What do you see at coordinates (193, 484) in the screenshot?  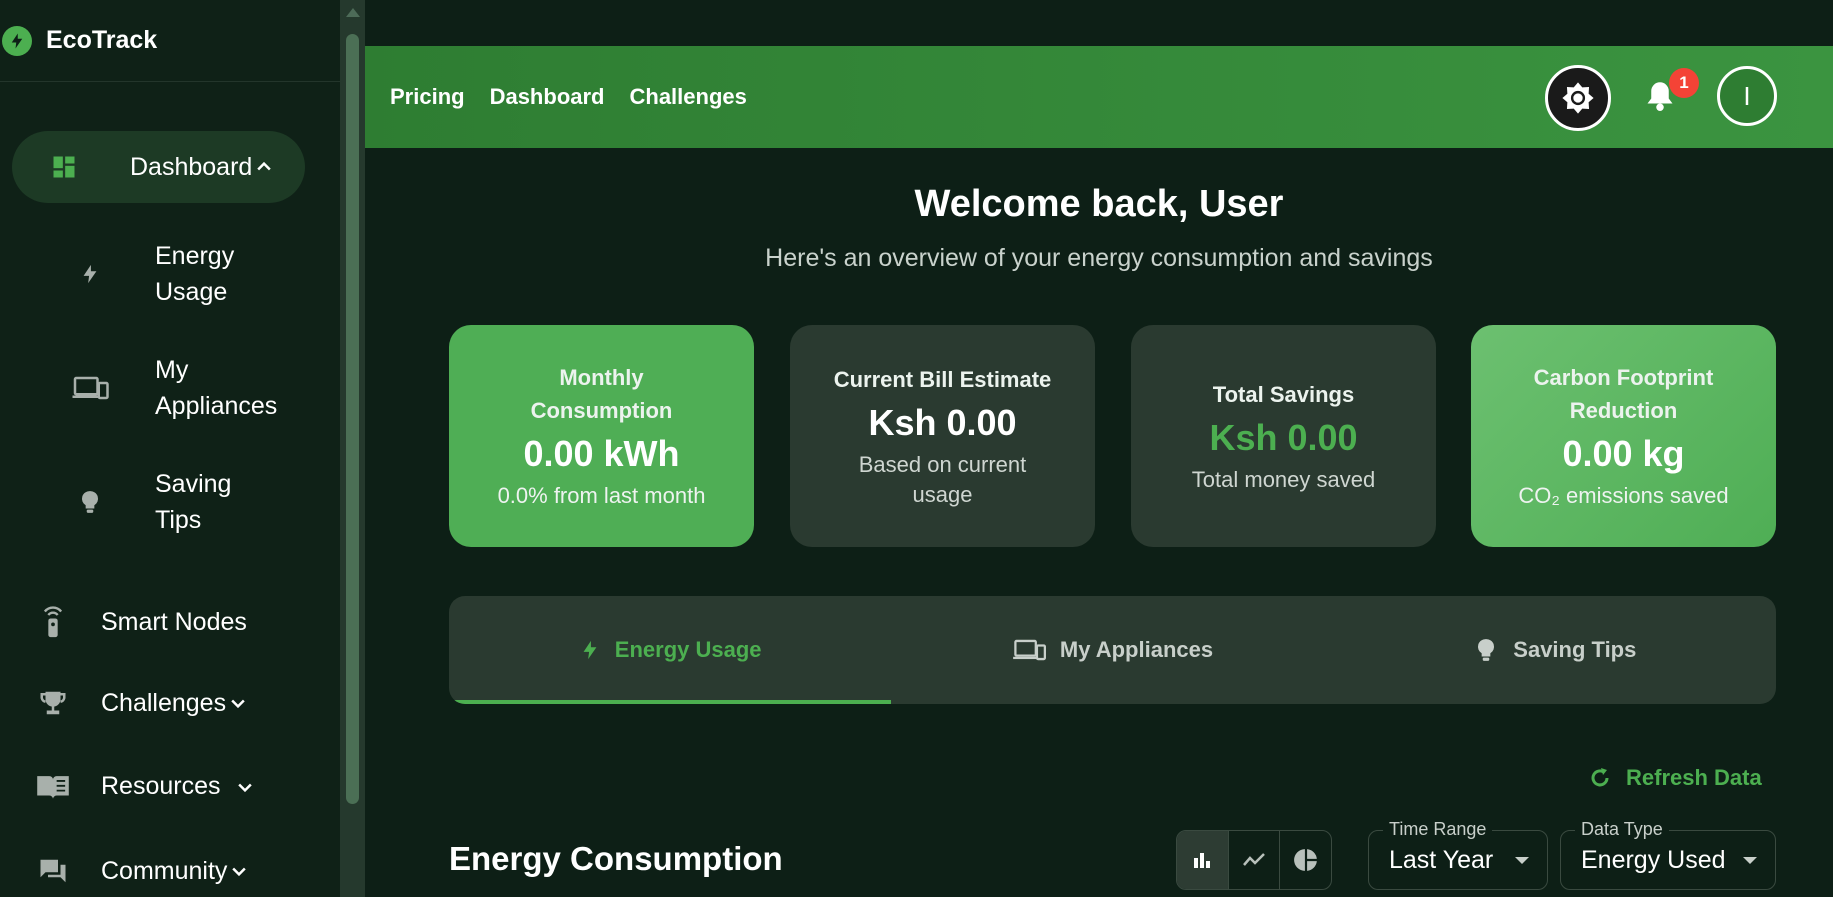 I see `label-line: Saving` at bounding box center [193, 484].